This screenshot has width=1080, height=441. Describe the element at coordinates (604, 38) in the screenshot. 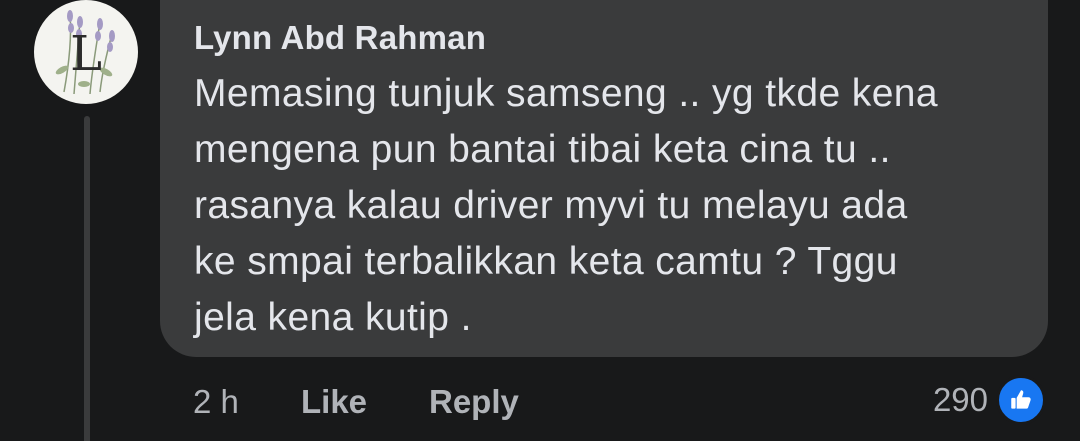

I see `comment-author: Lynn Abd Rahman` at that location.